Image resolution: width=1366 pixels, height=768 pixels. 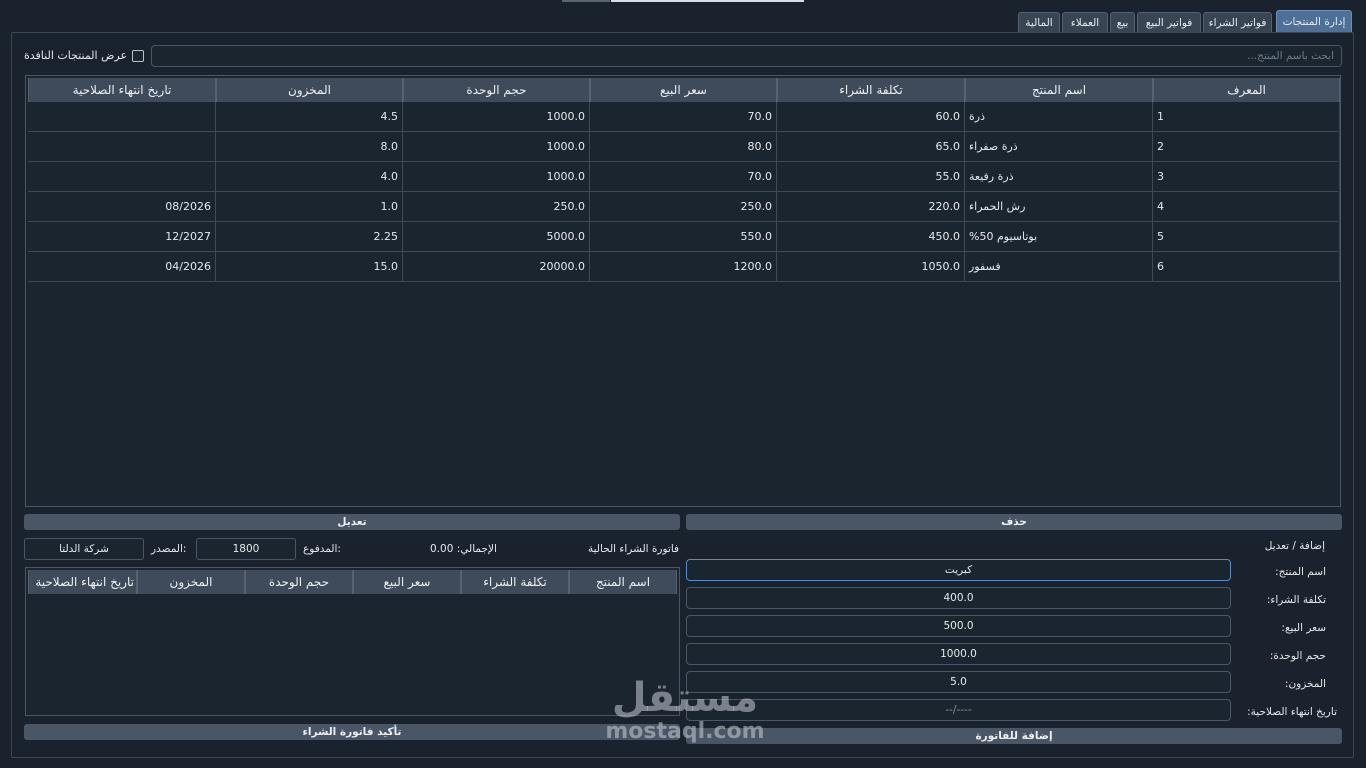 What do you see at coordinates (82, 582) in the screenshot?
I see `inv-col-header-expiry: تاريخ انتهاء الصلاحية` at bounding box center [82, 582].